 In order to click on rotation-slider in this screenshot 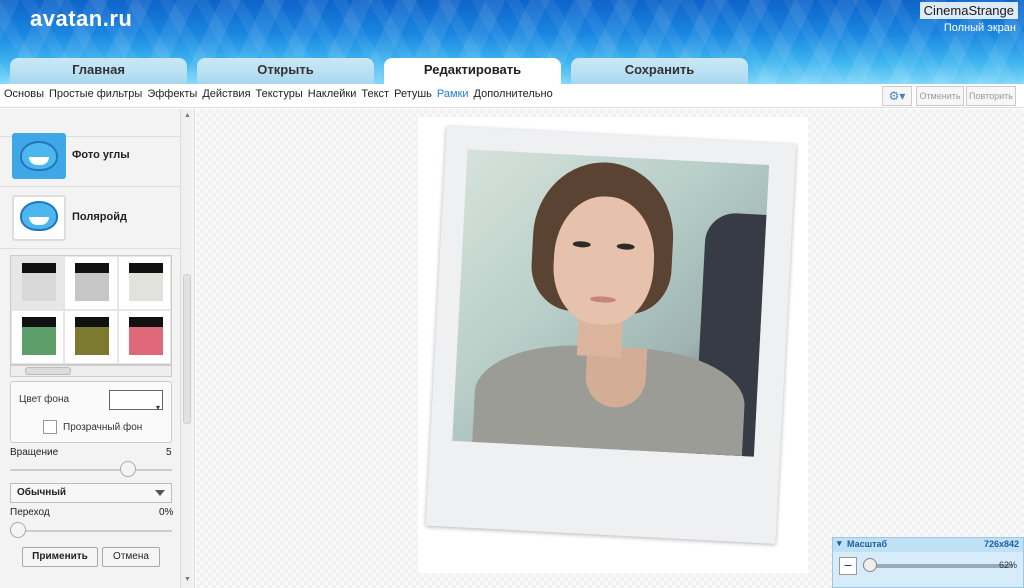, I will do `click(91, 470)`.